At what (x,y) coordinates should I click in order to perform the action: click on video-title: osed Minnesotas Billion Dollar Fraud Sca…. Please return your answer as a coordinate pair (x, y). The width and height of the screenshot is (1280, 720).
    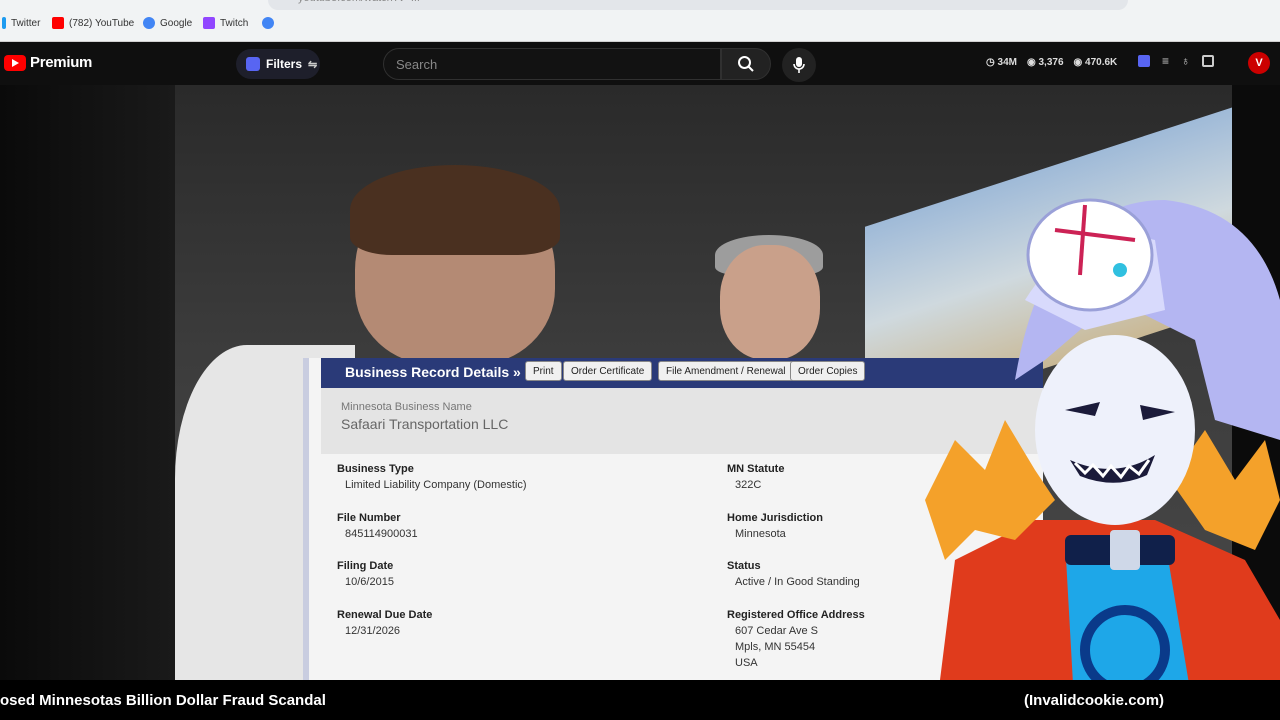
    Looking at the image, I should click on (163, 700).